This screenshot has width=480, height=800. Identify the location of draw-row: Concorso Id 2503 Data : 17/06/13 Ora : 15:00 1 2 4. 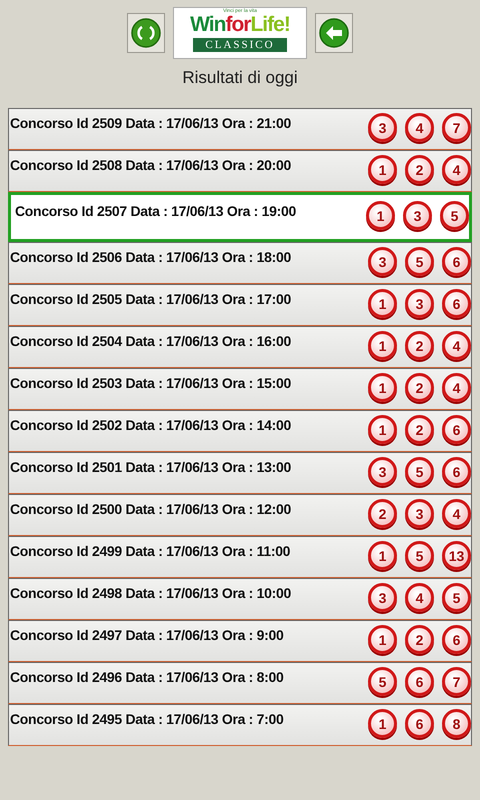
(240, 389).